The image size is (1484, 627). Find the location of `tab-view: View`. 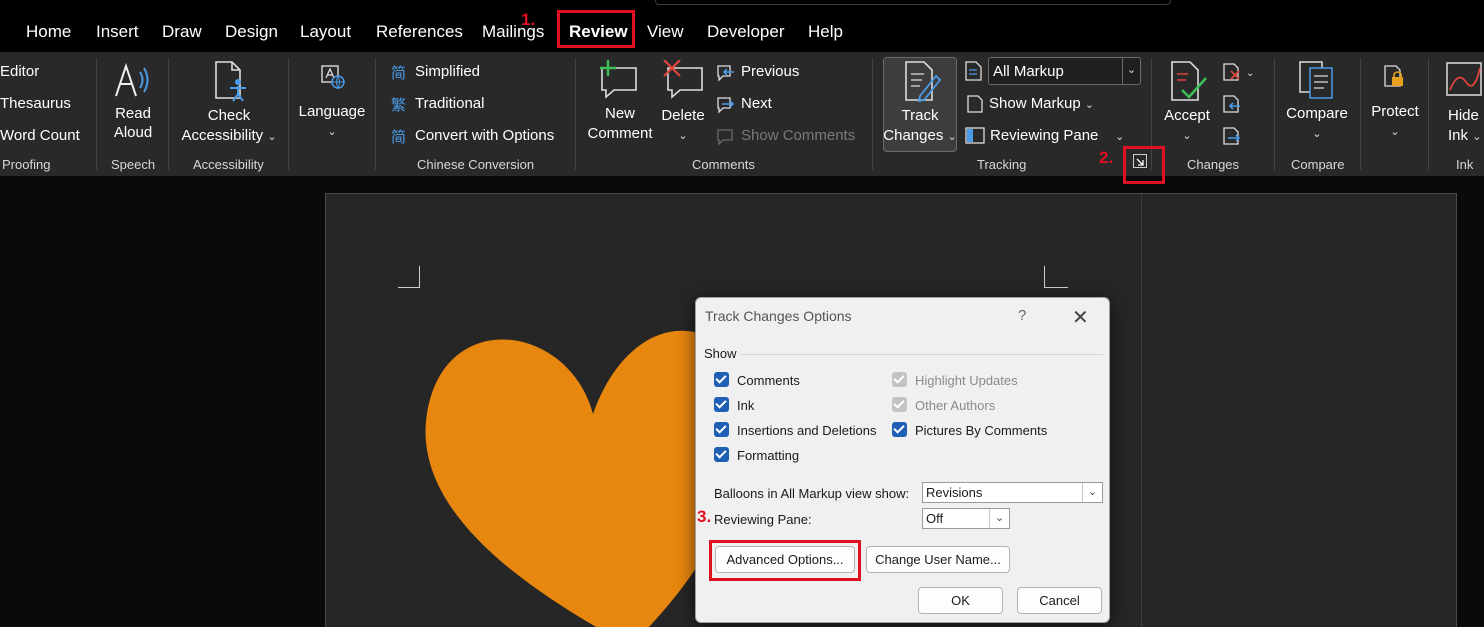

tab-view: View is located at coordinates (665, 32).